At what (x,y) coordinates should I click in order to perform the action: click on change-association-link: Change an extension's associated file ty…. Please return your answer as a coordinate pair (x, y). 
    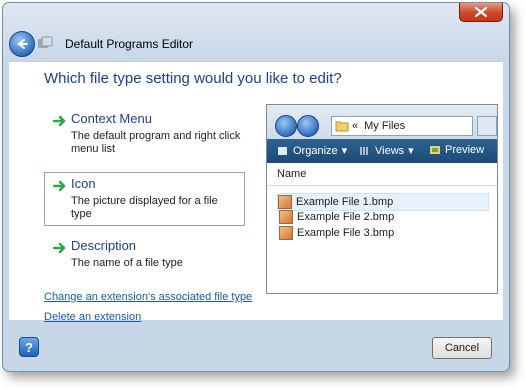
    Looking at the image, I should click on (148, 297).